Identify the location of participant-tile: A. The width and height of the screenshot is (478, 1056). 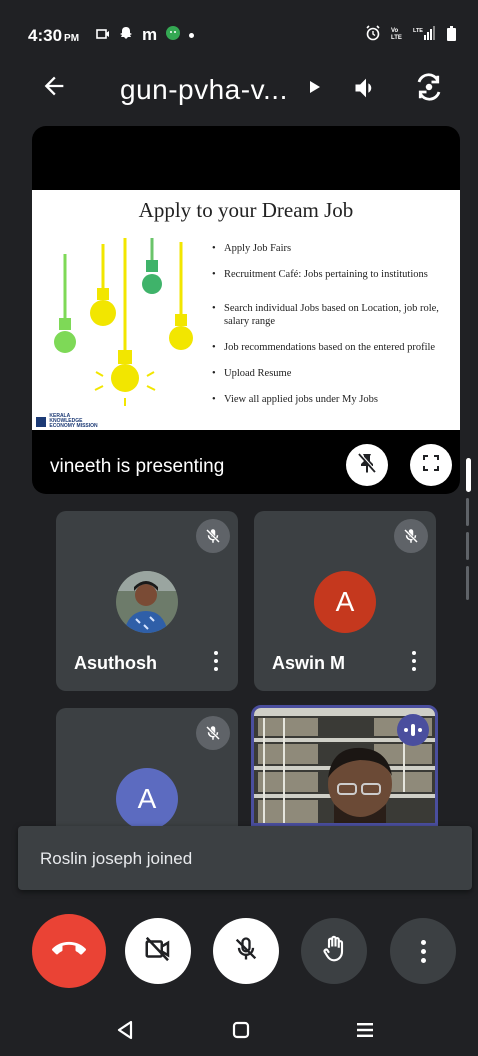
(147, 767).